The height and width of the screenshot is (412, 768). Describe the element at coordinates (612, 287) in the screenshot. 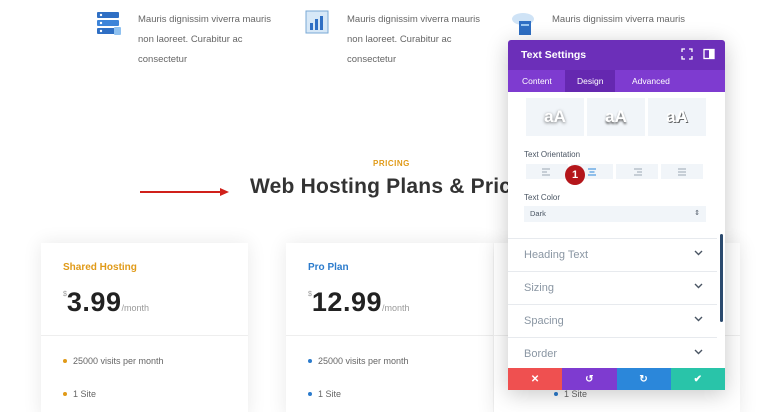

I see `accordion-sizing: Sizing` at that location.